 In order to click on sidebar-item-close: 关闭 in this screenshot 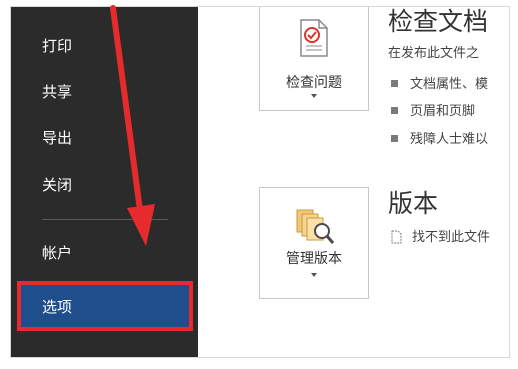, I will do `click(57, 185)`.